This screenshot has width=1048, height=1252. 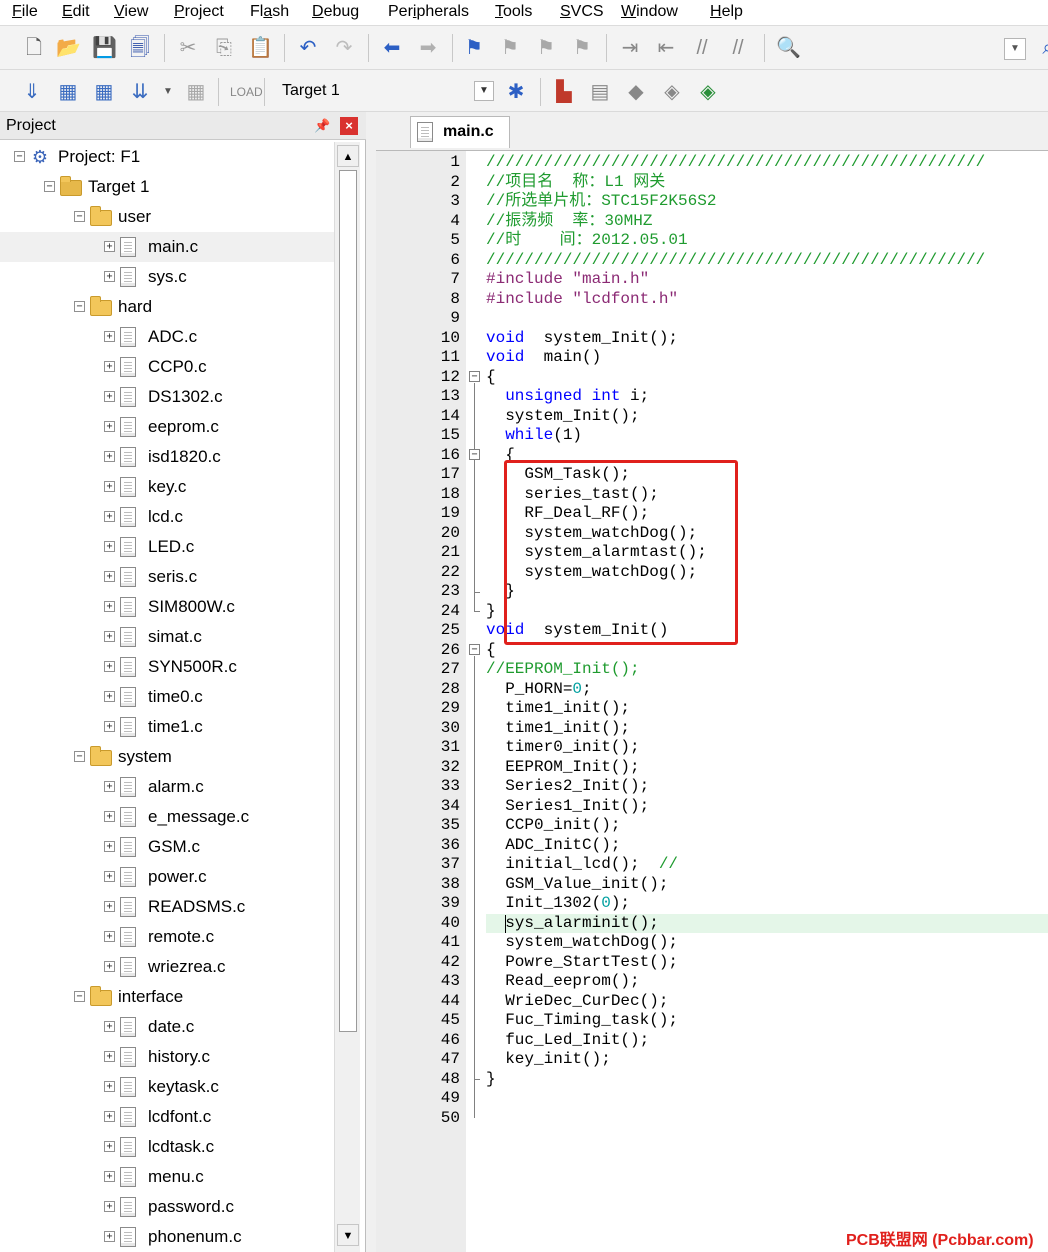 What do you see at coordinates (1042, 48) in the screenshot?
I see `search-icon: ⌕` at bounding box center [1042, 48].